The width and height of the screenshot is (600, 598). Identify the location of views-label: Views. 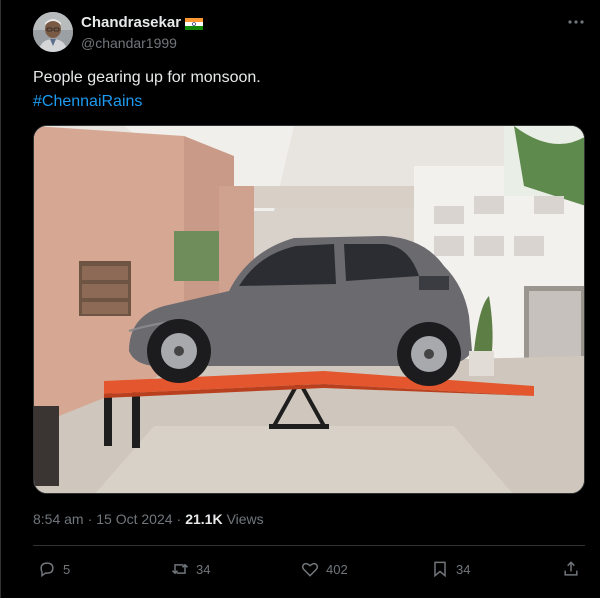
(245, 519).